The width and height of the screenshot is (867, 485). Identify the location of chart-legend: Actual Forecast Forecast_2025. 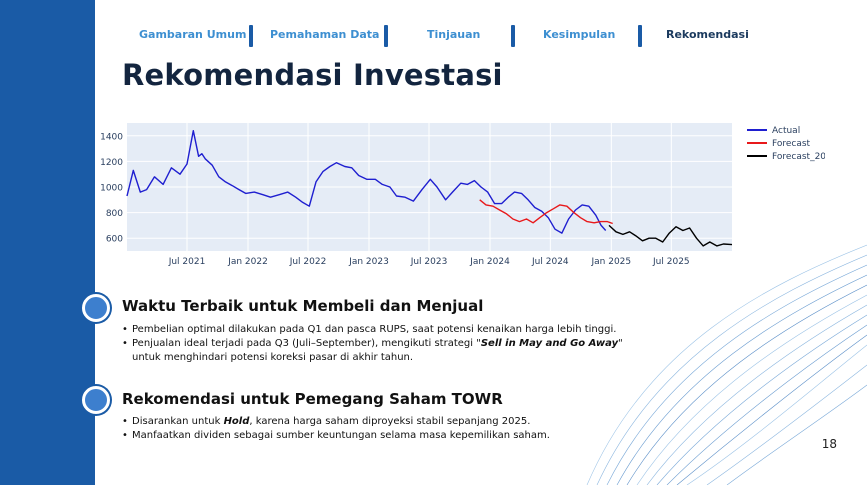
(786, 144).